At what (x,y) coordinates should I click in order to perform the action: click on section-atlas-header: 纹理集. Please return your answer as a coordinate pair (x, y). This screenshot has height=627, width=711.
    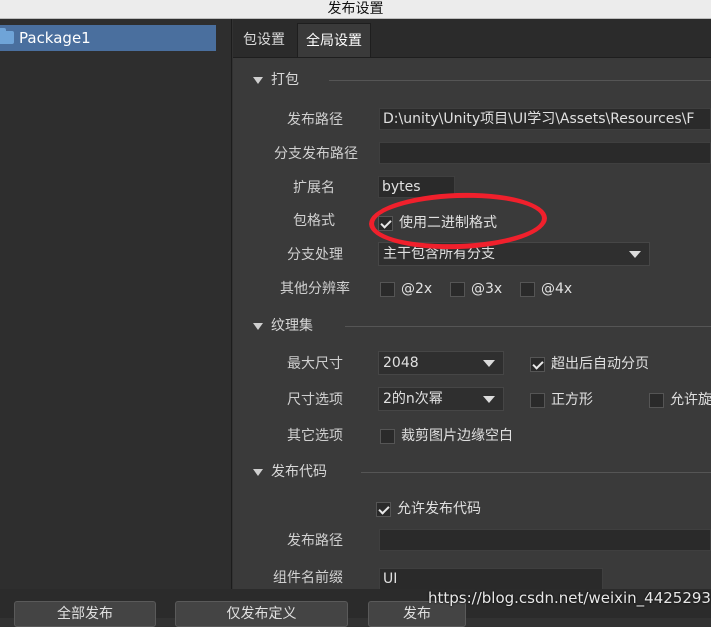
    Looking at the image, I should click on (482, 326).